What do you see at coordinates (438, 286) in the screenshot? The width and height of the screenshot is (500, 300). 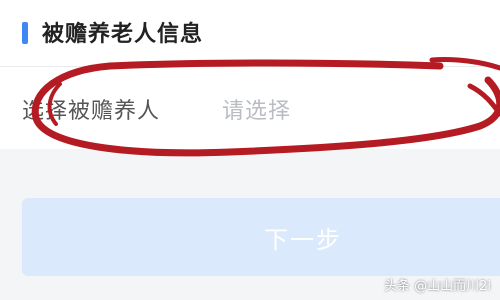 I see `watermark: 头条 @山山而川2i` at bounding box center [438, 286].